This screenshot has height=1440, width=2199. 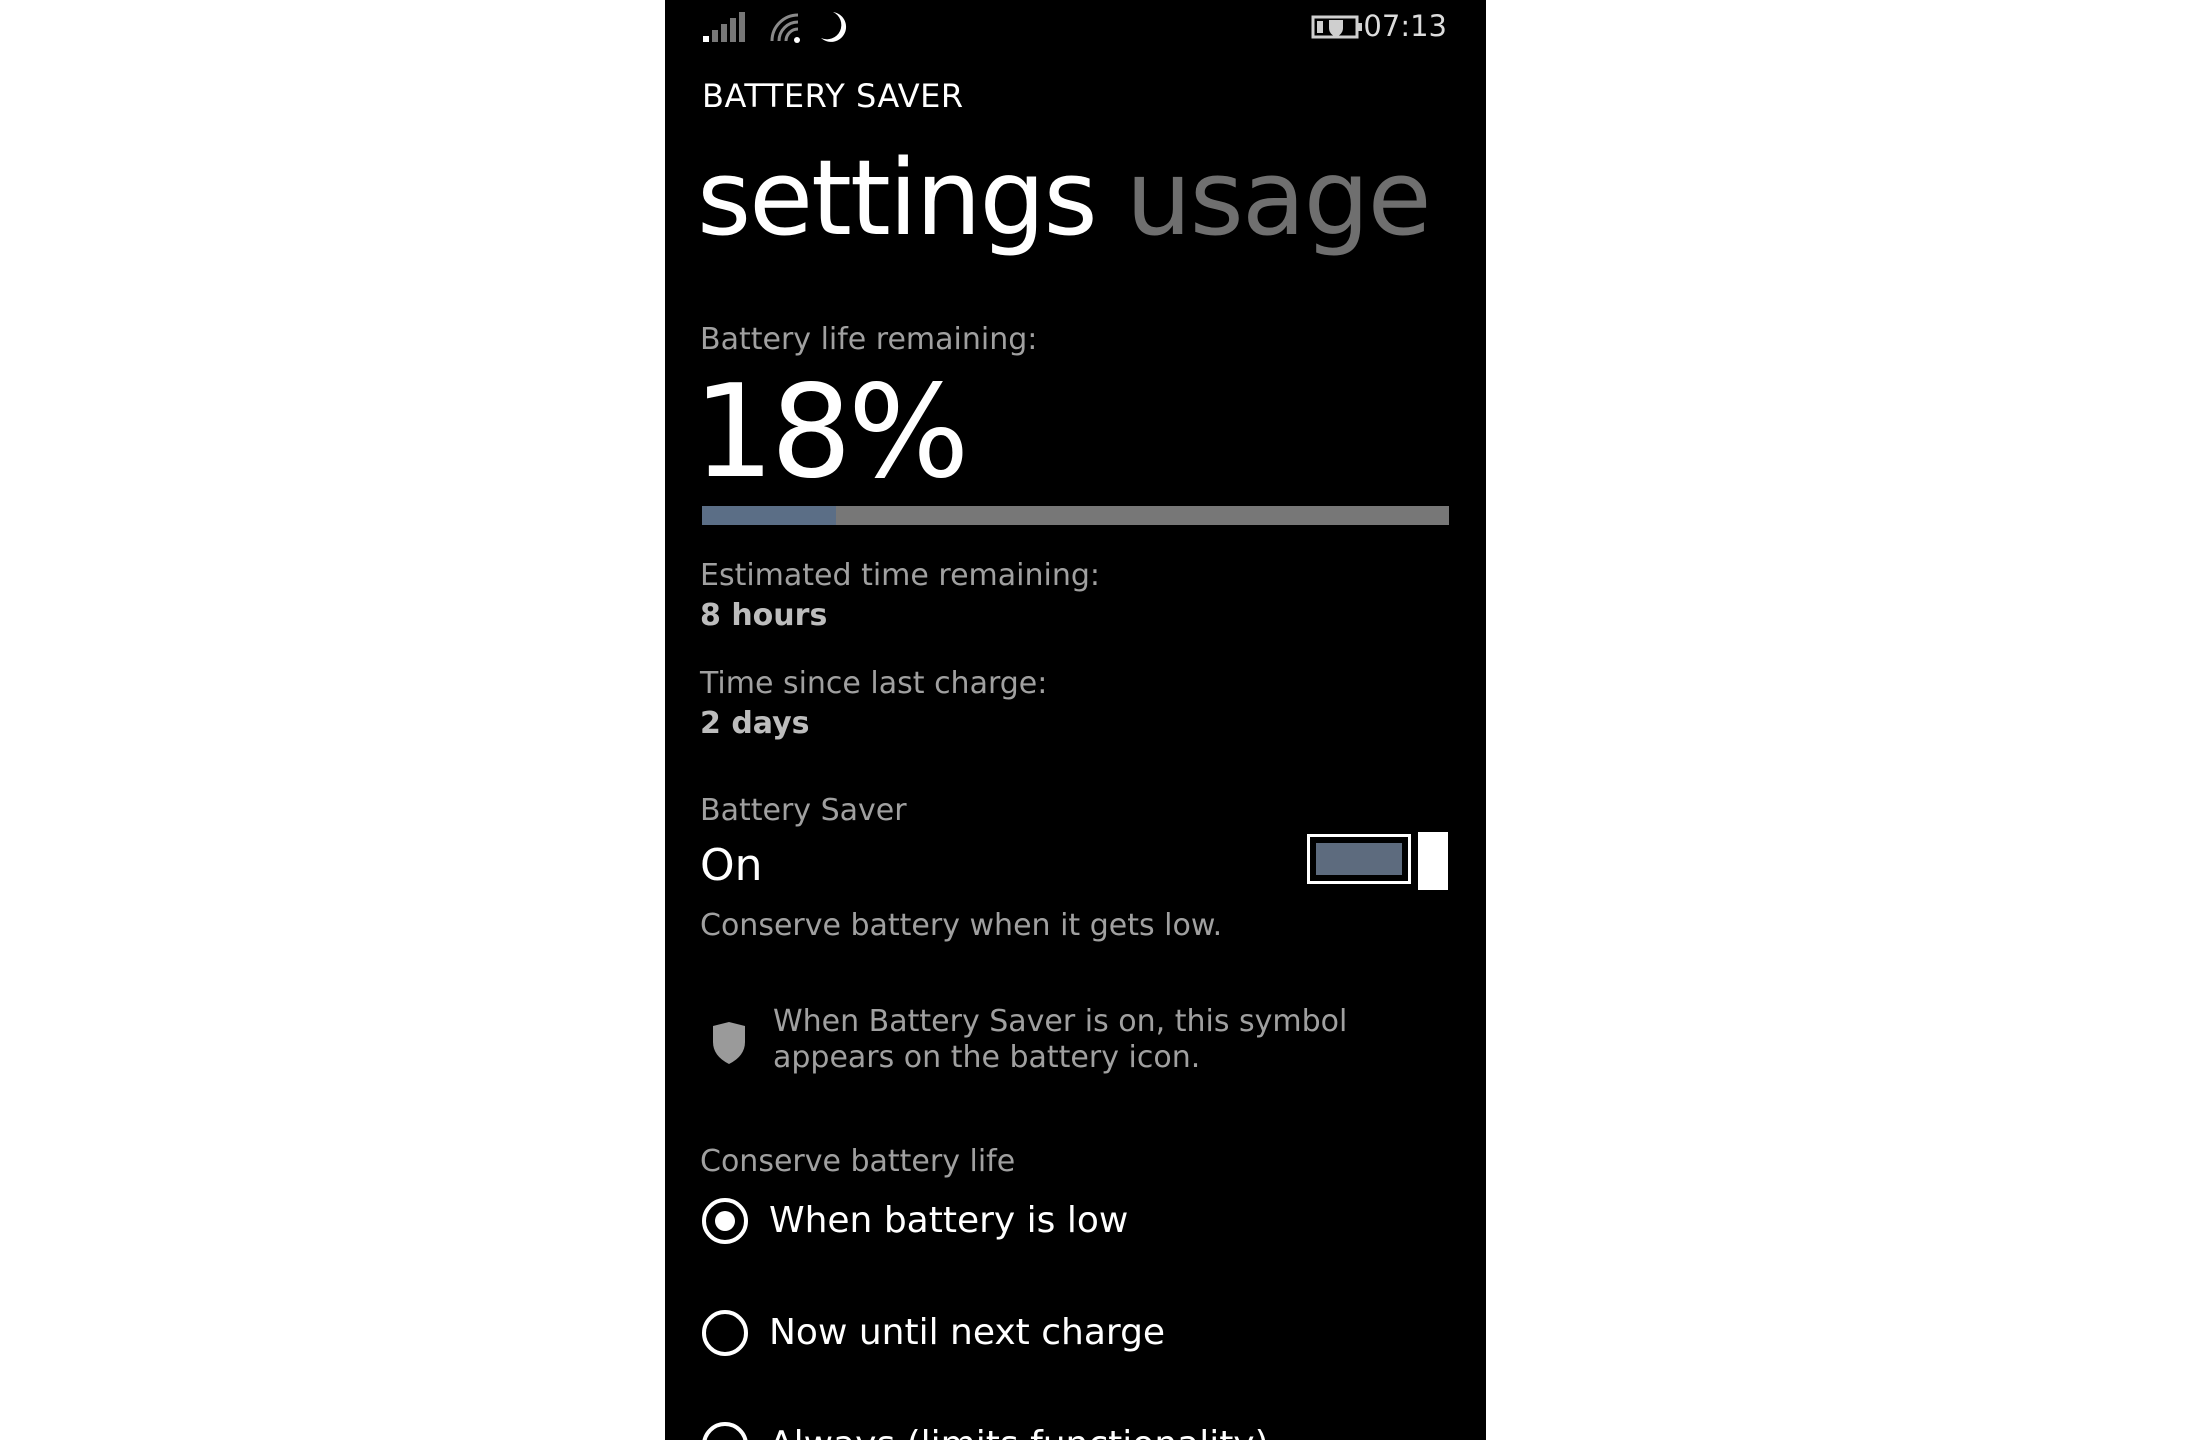 What do you see at coordinates (833, 96) in the screenshot?
I see `app-title: BATTERY SAVER` at bounding box center [833, 96].